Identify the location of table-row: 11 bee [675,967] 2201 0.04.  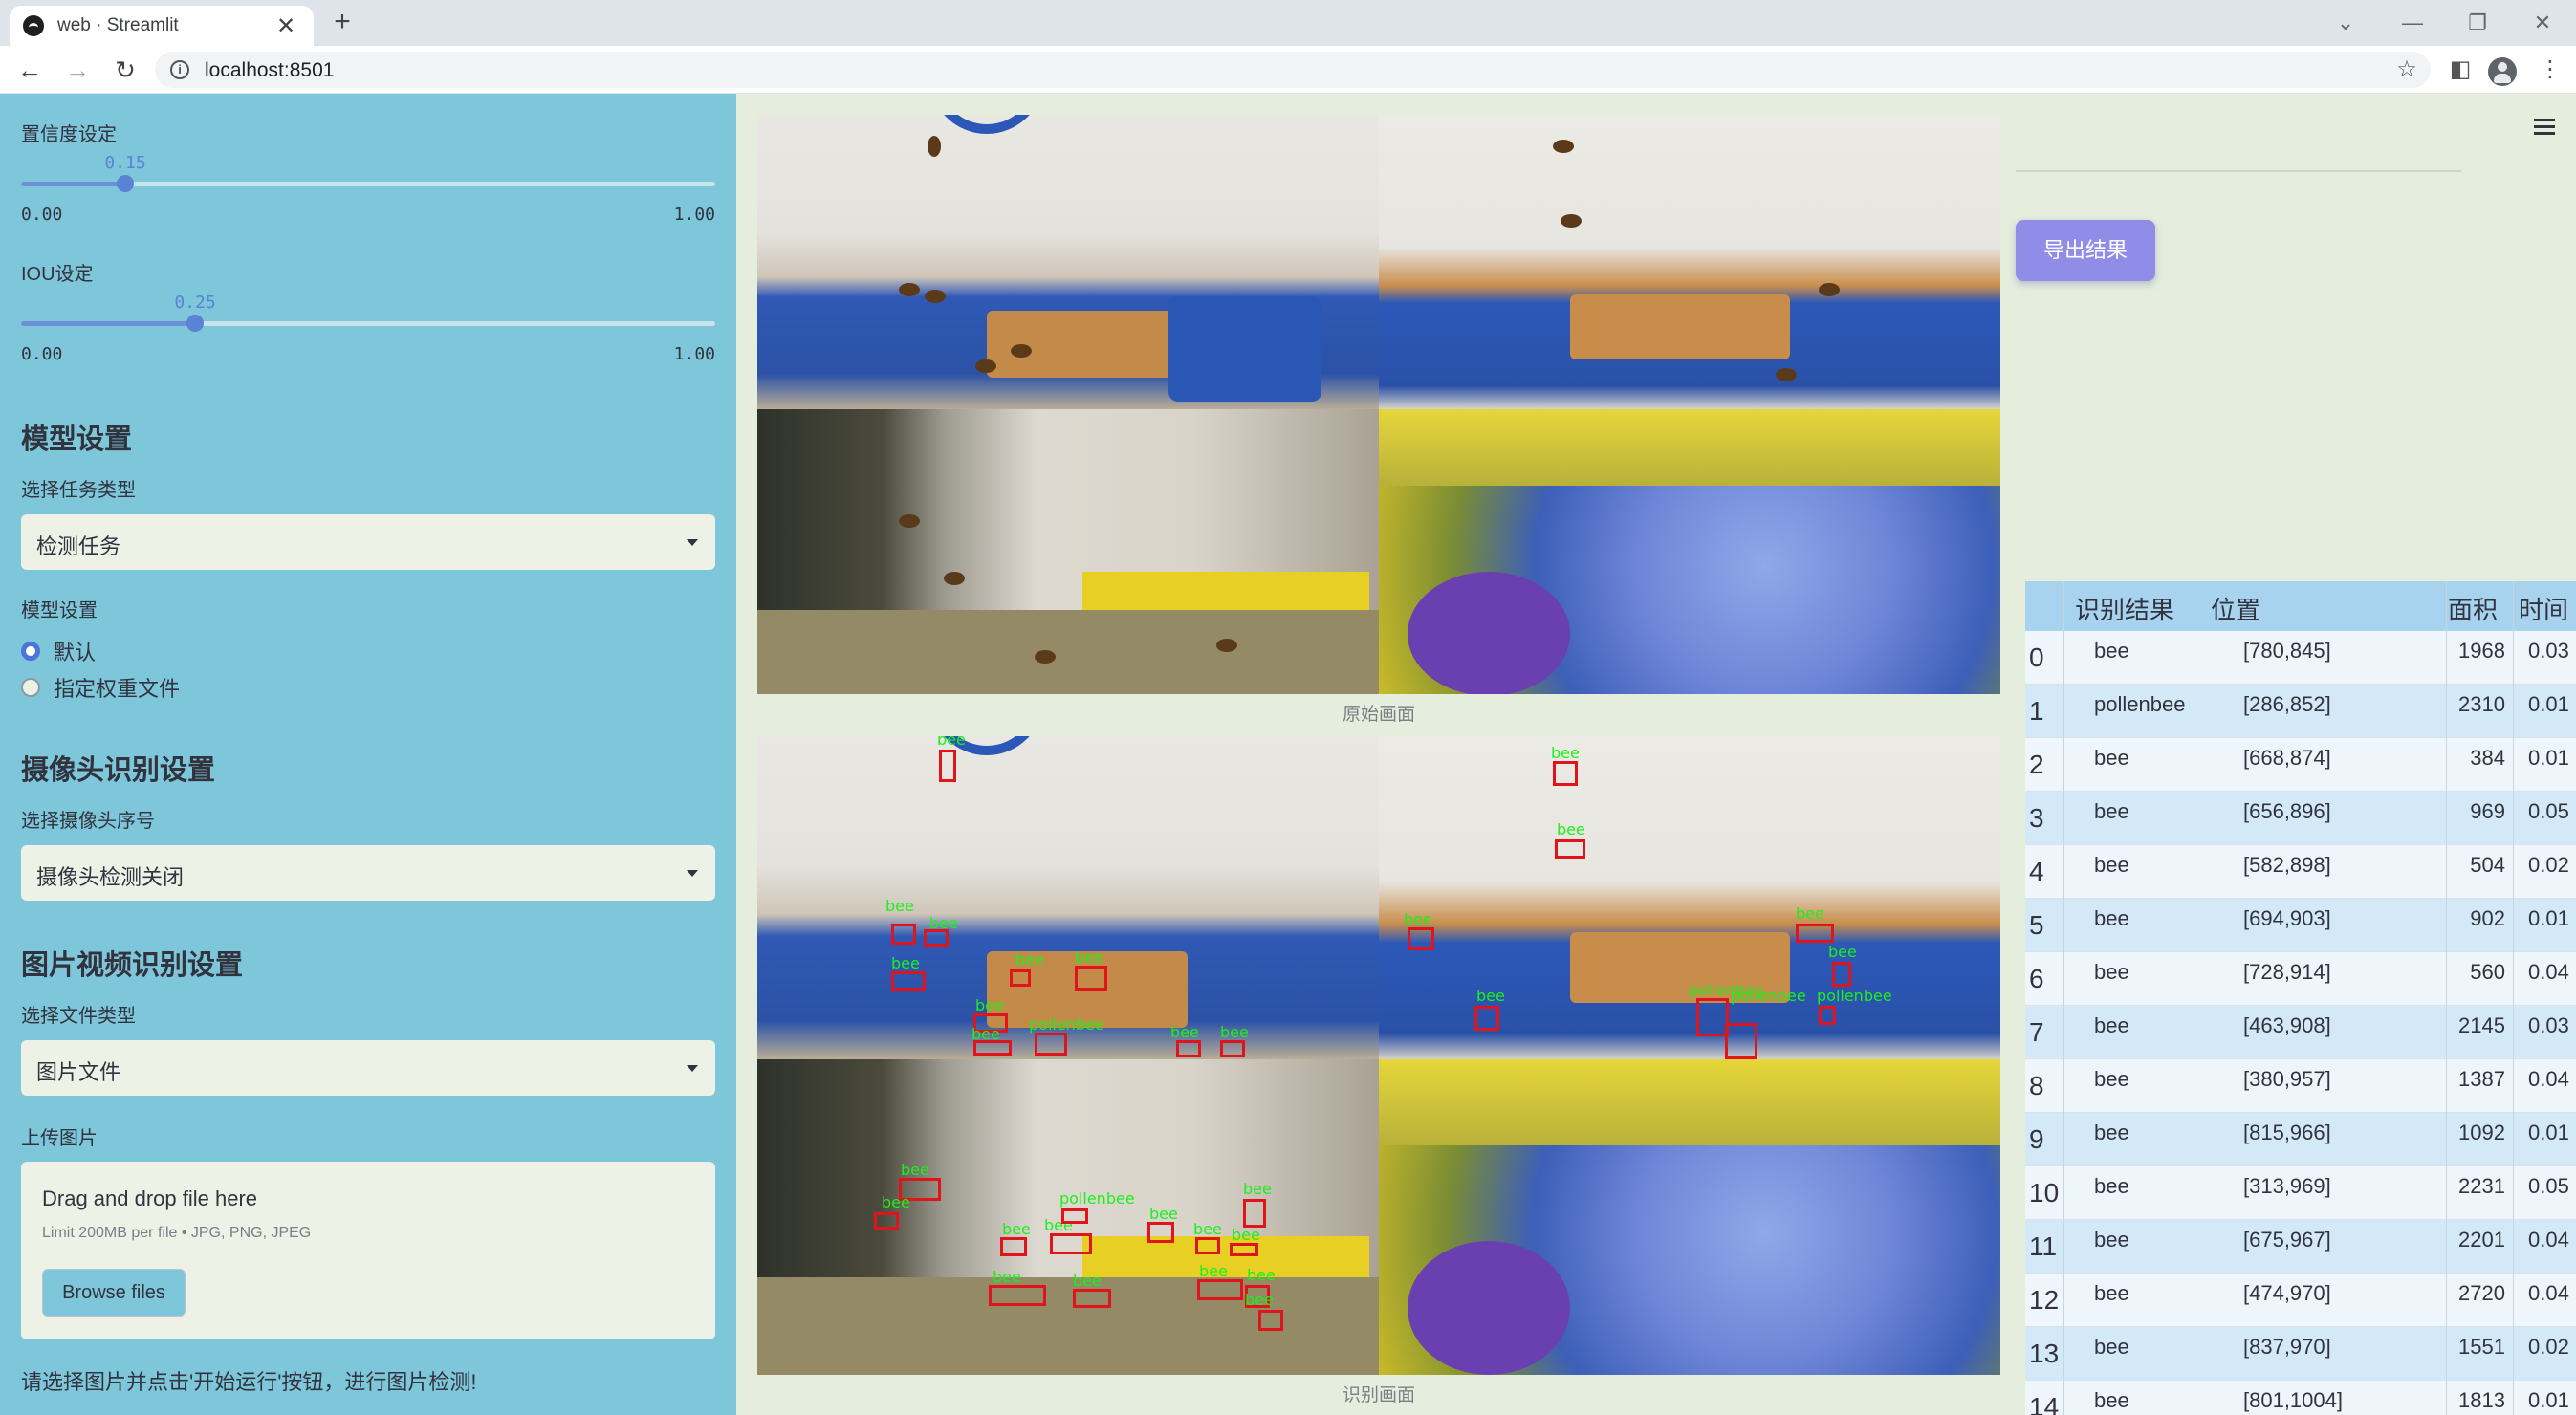
(2300, 1247).